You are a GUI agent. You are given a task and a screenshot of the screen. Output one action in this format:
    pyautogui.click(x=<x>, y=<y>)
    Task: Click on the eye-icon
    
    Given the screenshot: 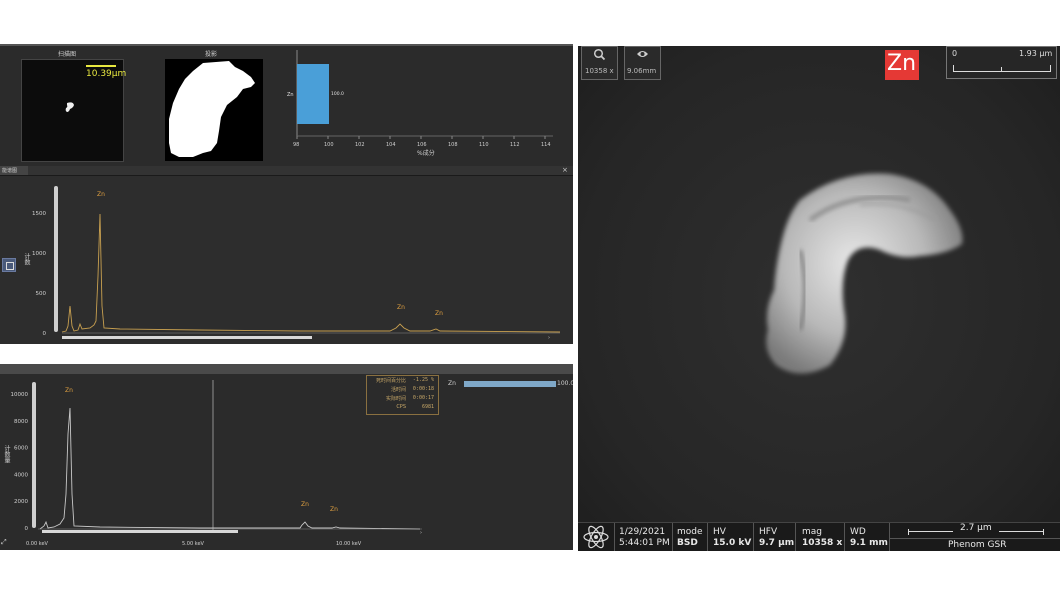 What is the action you would take?
    pyautogui.click(x=642, y=54)
    